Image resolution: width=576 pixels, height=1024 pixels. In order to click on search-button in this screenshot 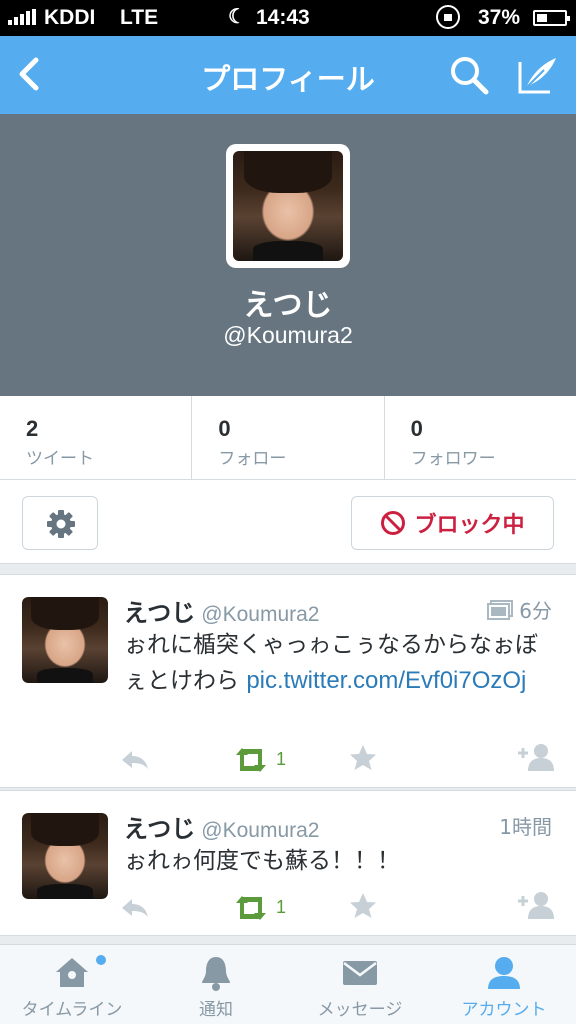, I will do `click(469, 75)`.